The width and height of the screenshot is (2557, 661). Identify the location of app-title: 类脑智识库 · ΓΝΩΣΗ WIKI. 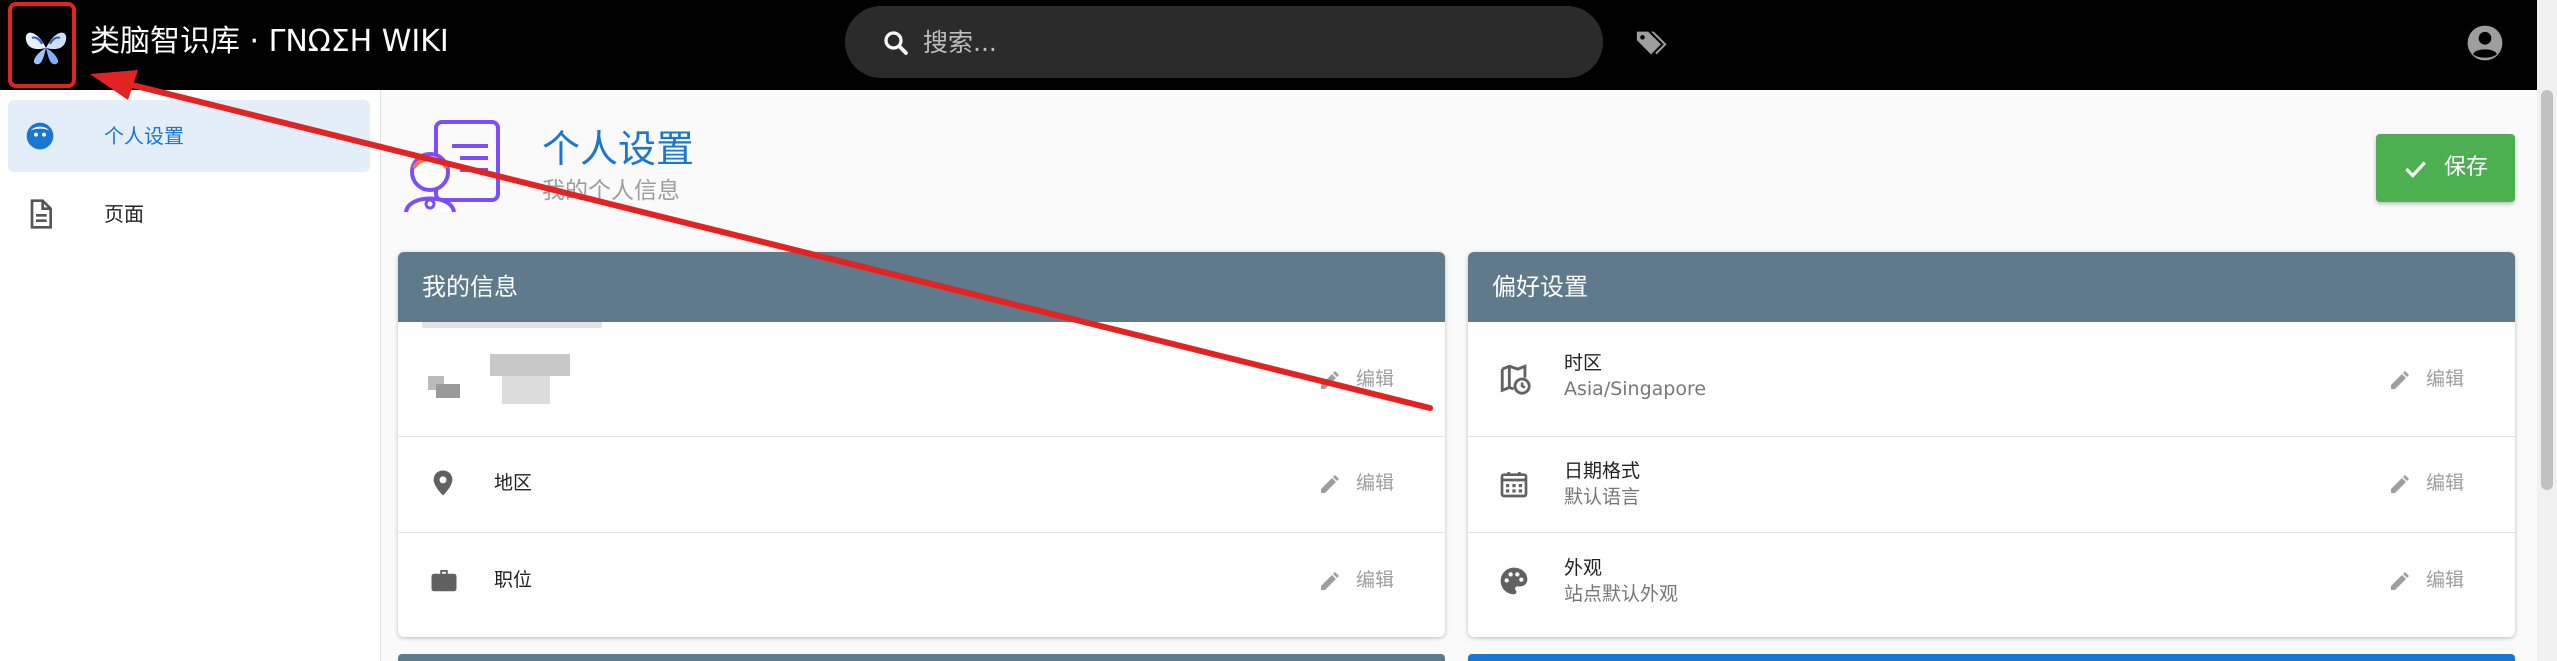
(269, 42).